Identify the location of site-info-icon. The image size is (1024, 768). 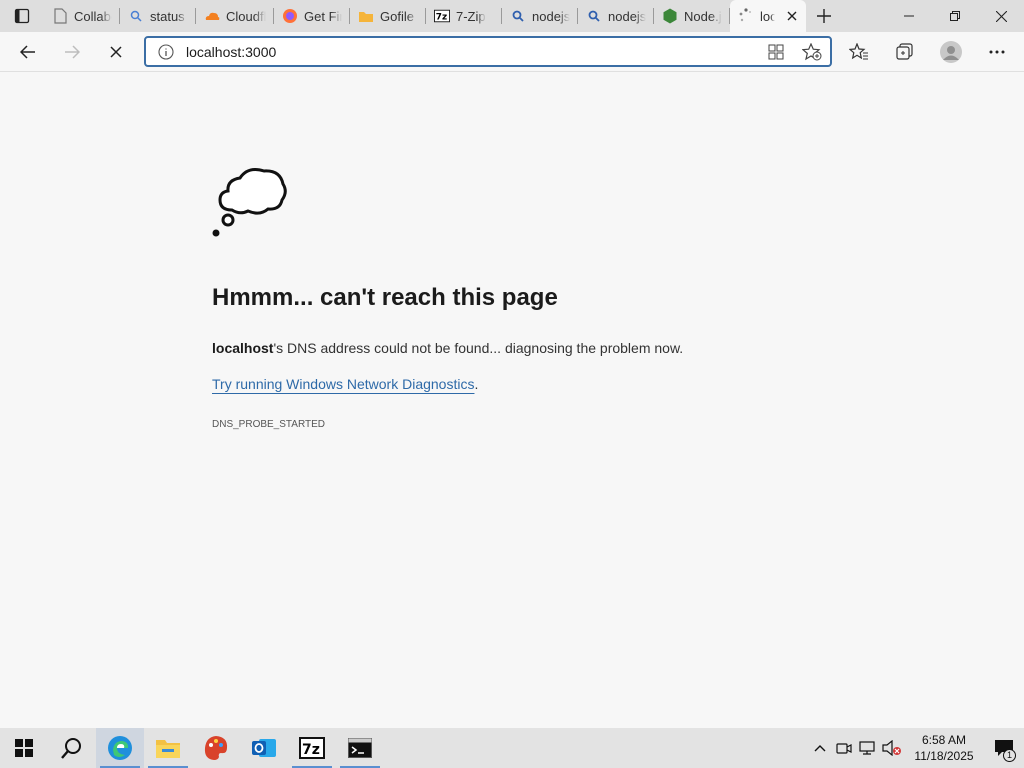
(166, 51).